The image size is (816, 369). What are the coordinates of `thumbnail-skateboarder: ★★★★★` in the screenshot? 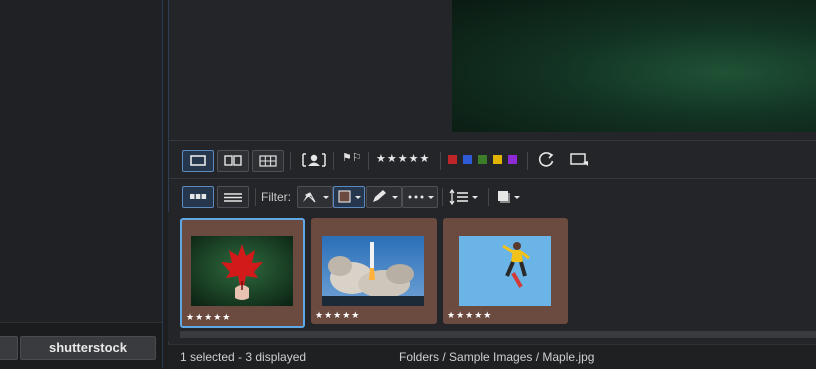 It's located at (505, 271).